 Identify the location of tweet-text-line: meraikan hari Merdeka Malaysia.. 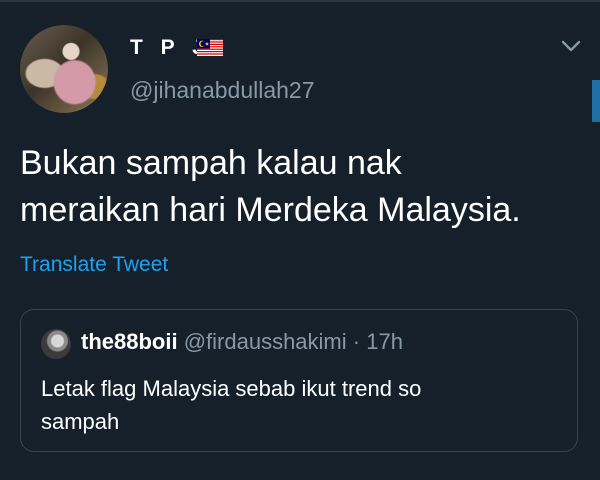
(270, 210).